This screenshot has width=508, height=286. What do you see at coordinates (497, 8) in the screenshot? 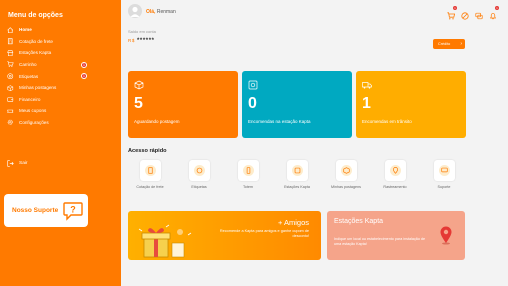
I see `notifications-badge: 1` at bounding box center [497, 8].